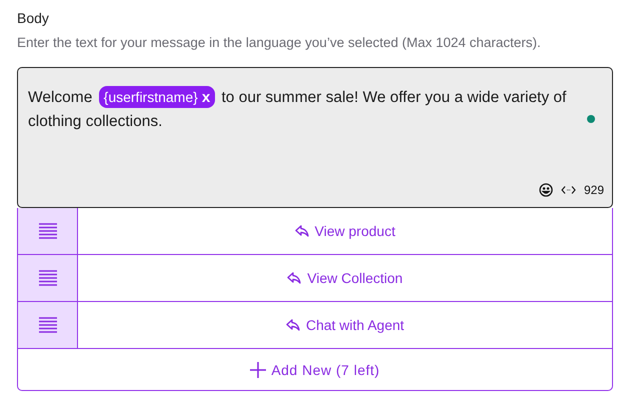  What do you see at coordinates (545, 190) in the screenshot?
I see `emoji-icon` at bounding box center [545, 190].